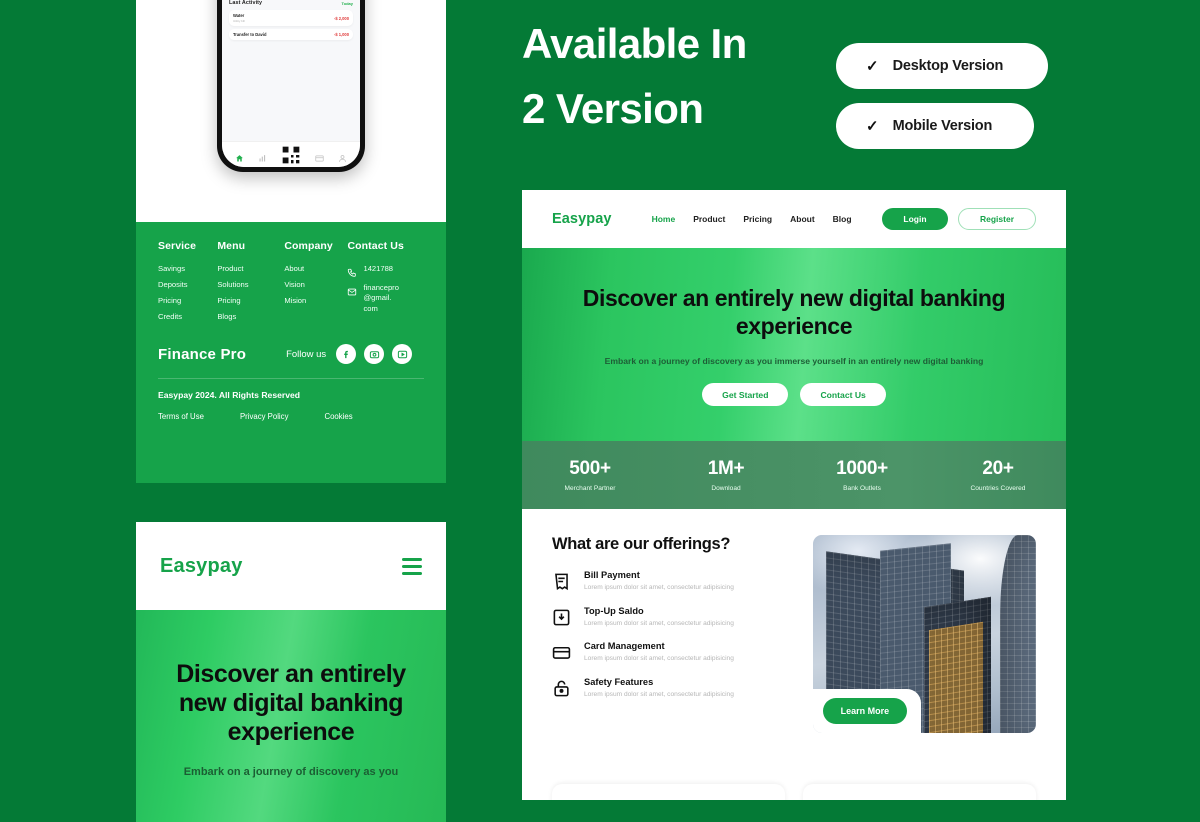 Image resolution: width=1200 pixels, height=822 pixels. I want to click on phone-bottom-nav, so click(291, 154).